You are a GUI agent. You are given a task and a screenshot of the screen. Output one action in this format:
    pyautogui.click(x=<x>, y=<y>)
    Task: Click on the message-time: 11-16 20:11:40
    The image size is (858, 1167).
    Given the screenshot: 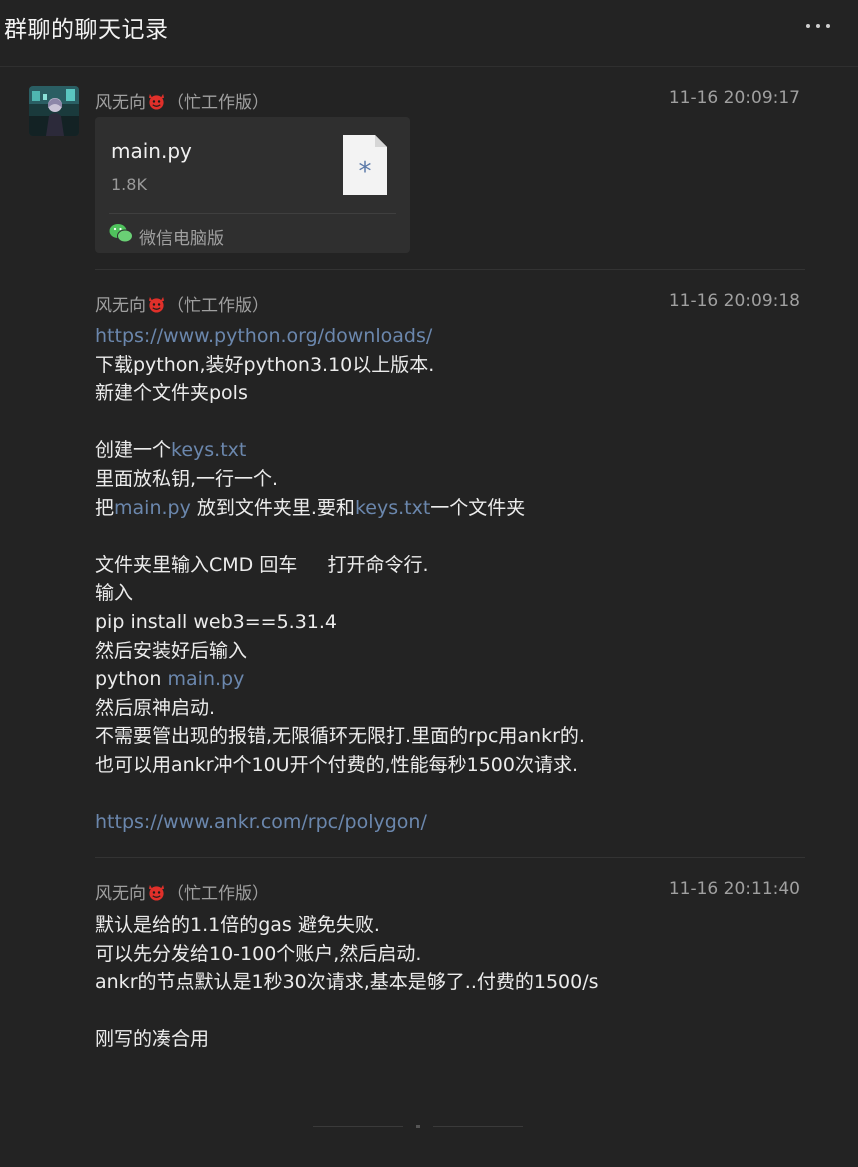 What is the action you would take?
    pyautogui.click(x=734, y=889)
    